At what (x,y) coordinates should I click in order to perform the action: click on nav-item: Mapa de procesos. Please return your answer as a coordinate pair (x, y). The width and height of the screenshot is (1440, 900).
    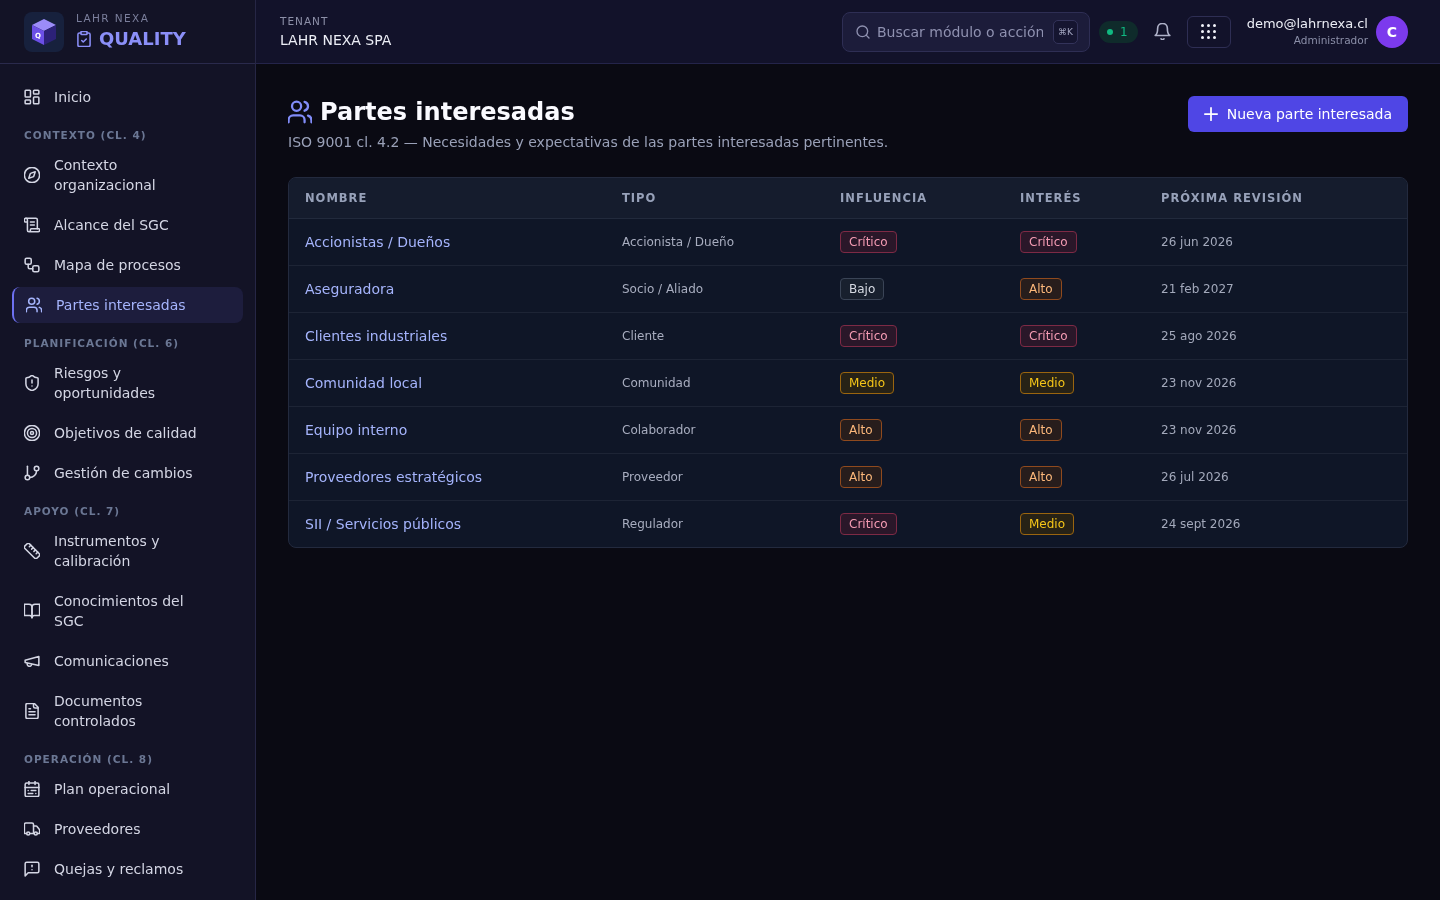
    Looking at the image, I should click on (126, 265).